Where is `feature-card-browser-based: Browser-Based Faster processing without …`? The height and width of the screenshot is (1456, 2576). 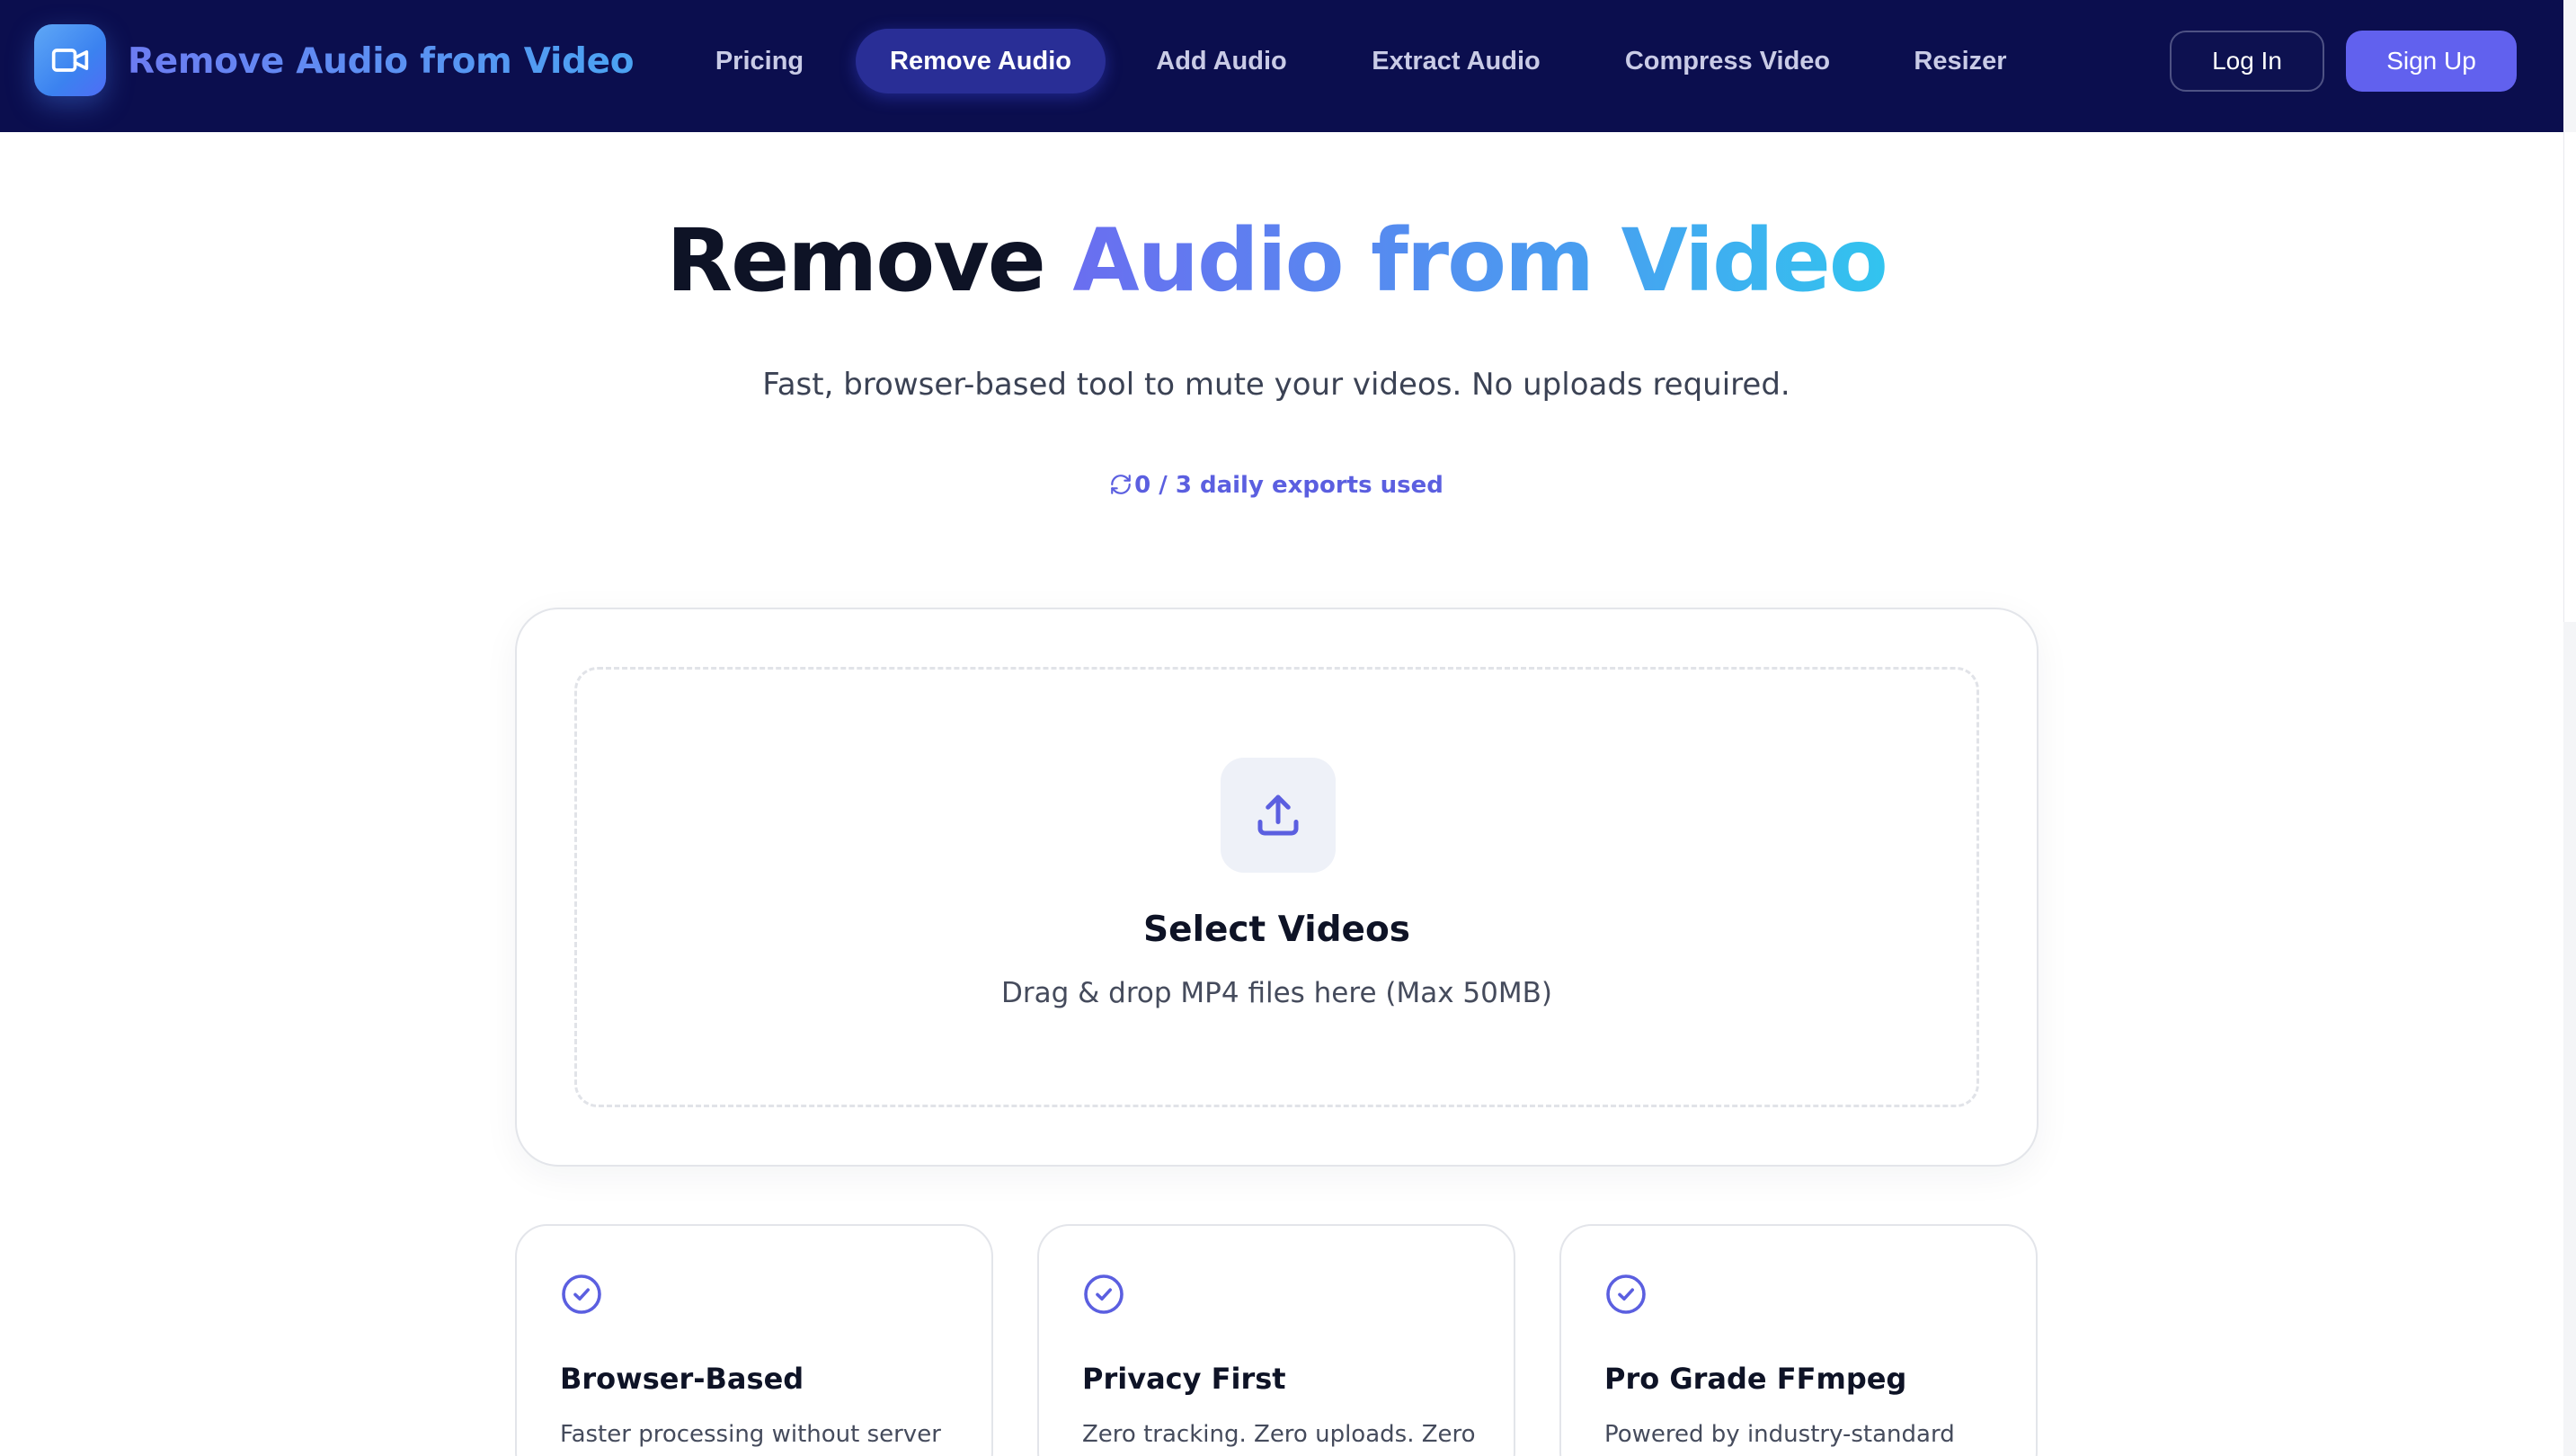
feature-card-browser-based: Browser-Based Faster processing without … is located at coordinates (754, 1340).